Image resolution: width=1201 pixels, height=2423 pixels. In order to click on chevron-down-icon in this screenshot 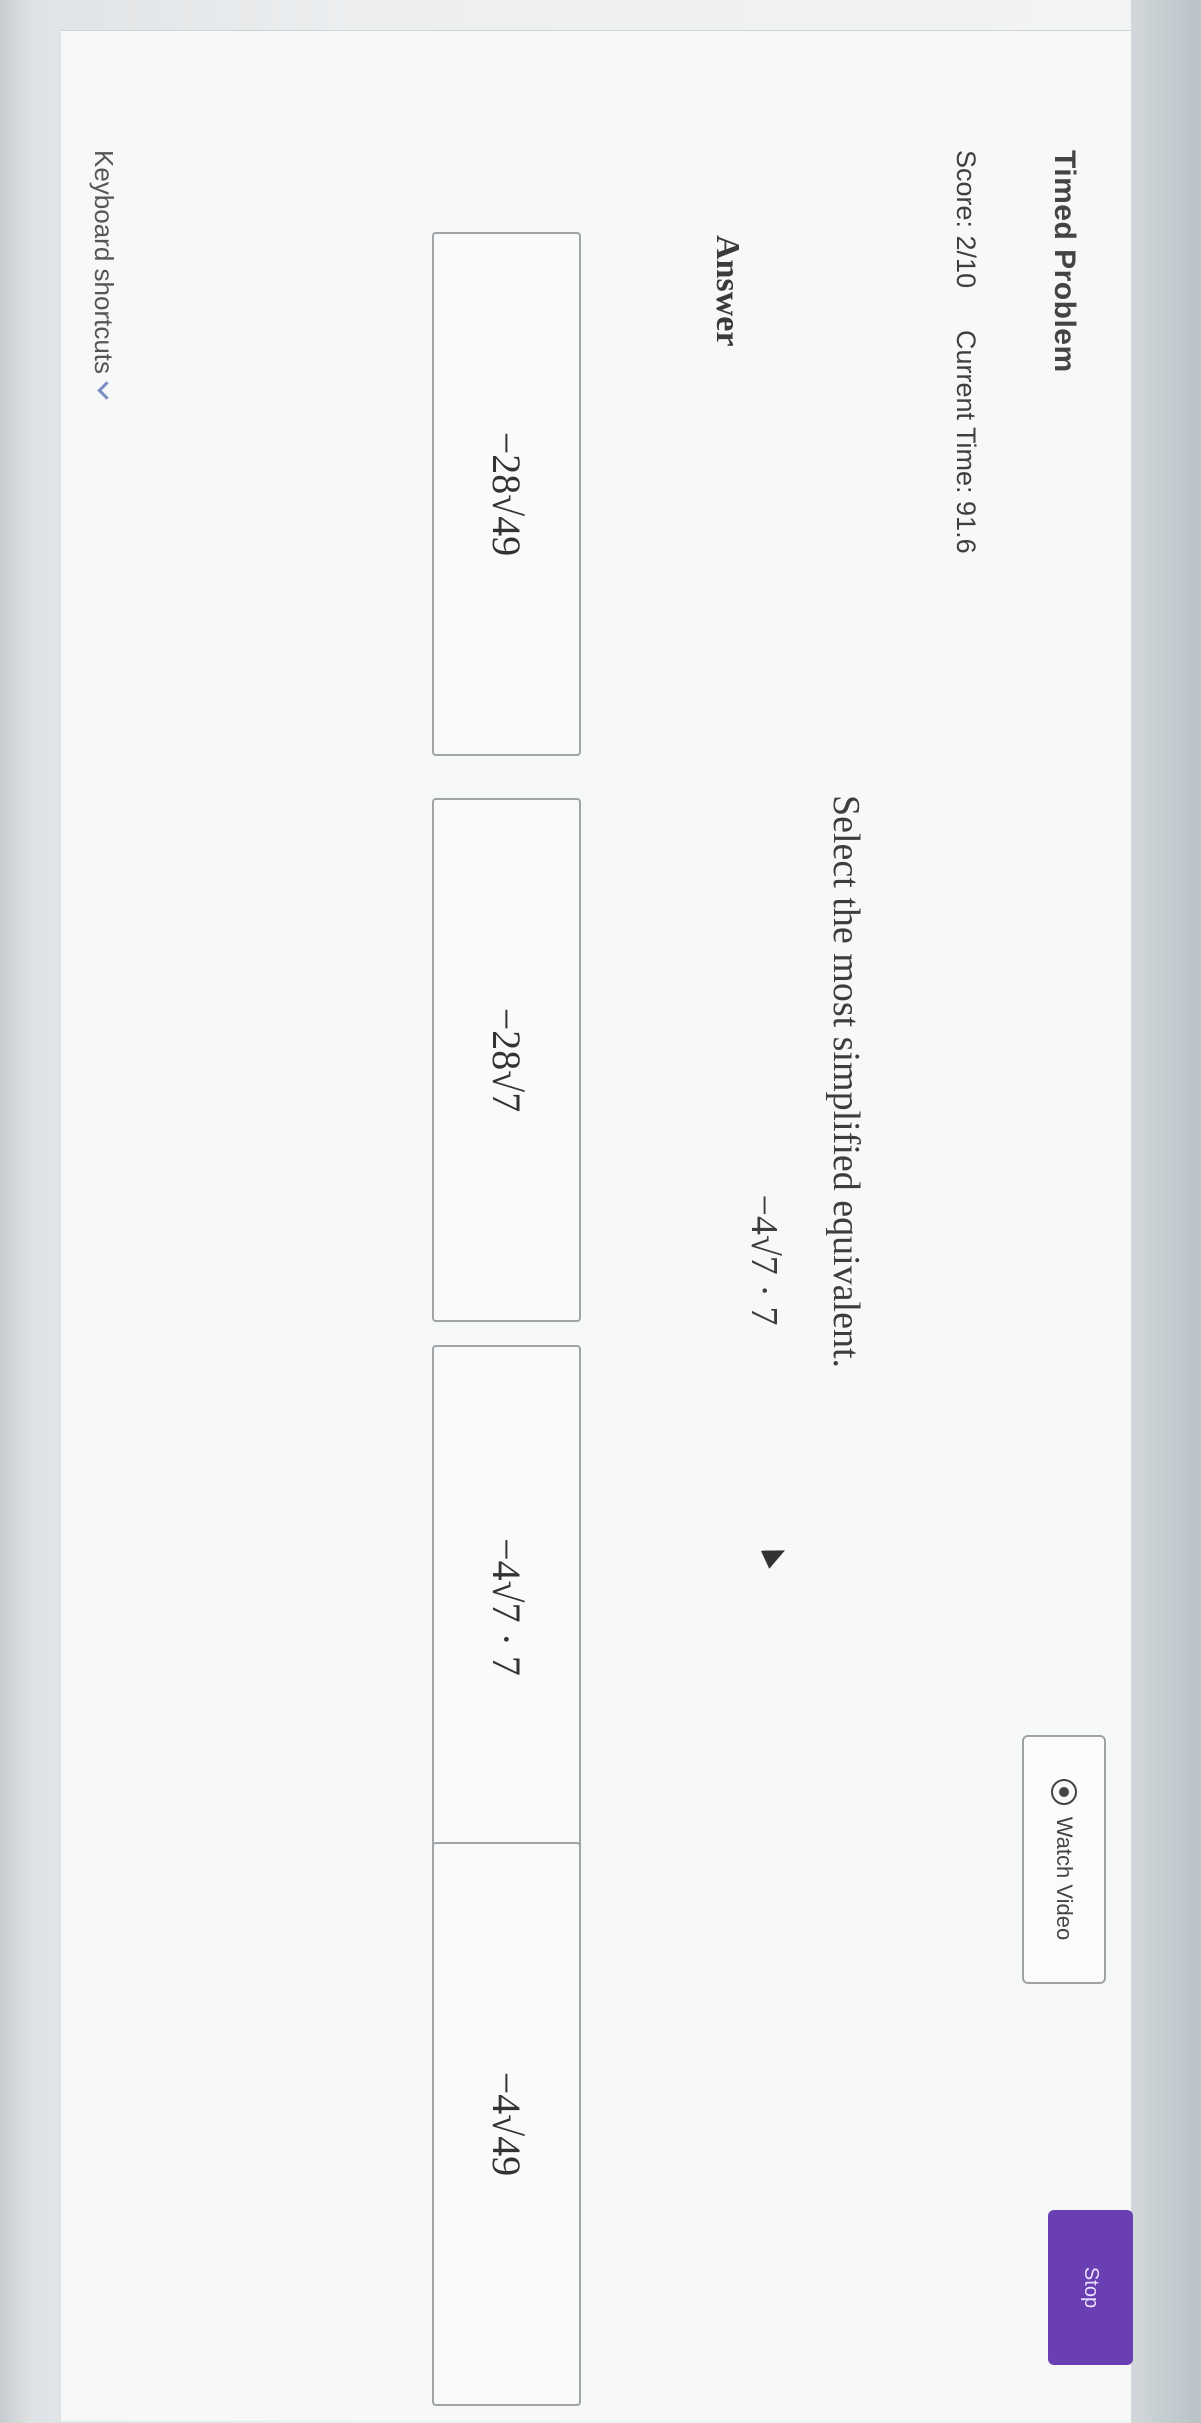, I will do `click(106, 390)`.